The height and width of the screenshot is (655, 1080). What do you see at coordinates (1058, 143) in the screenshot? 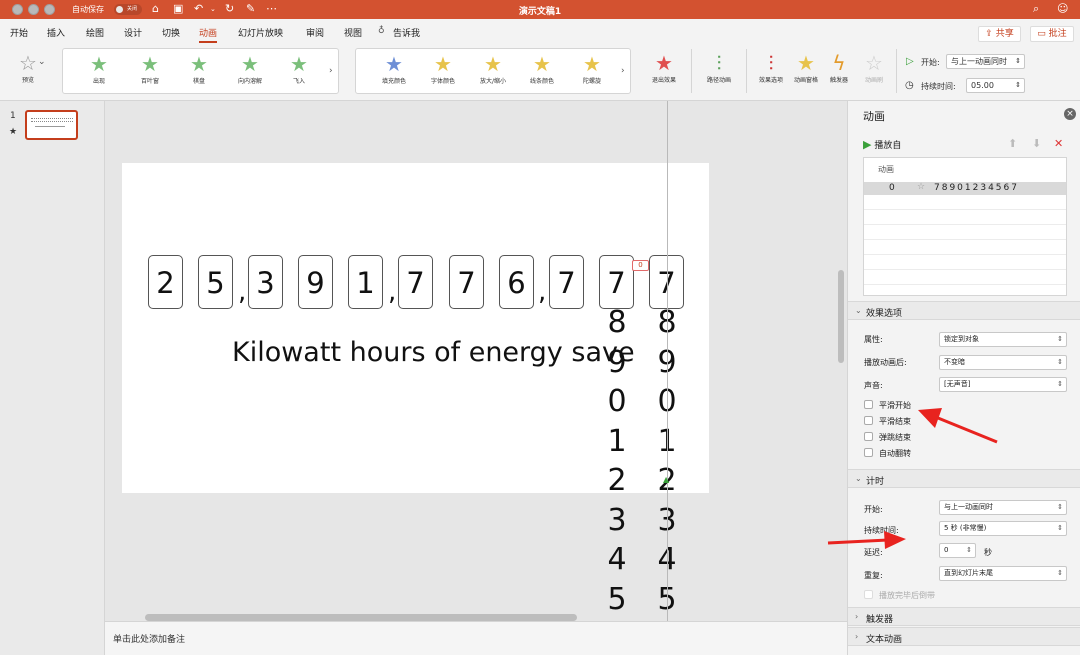
I see `delete-icon: ✕` at bounding box center [1058, 143].